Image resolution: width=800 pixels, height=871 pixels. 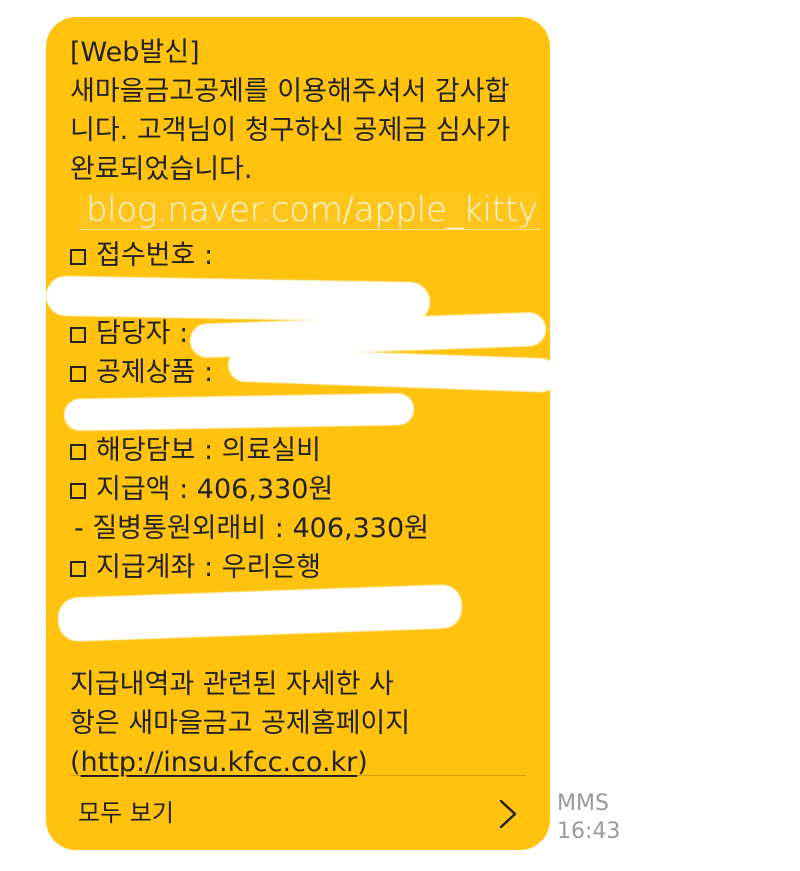 I want to click on amount-label: 지급액 : 406,330원, so click(x=215, y=489).